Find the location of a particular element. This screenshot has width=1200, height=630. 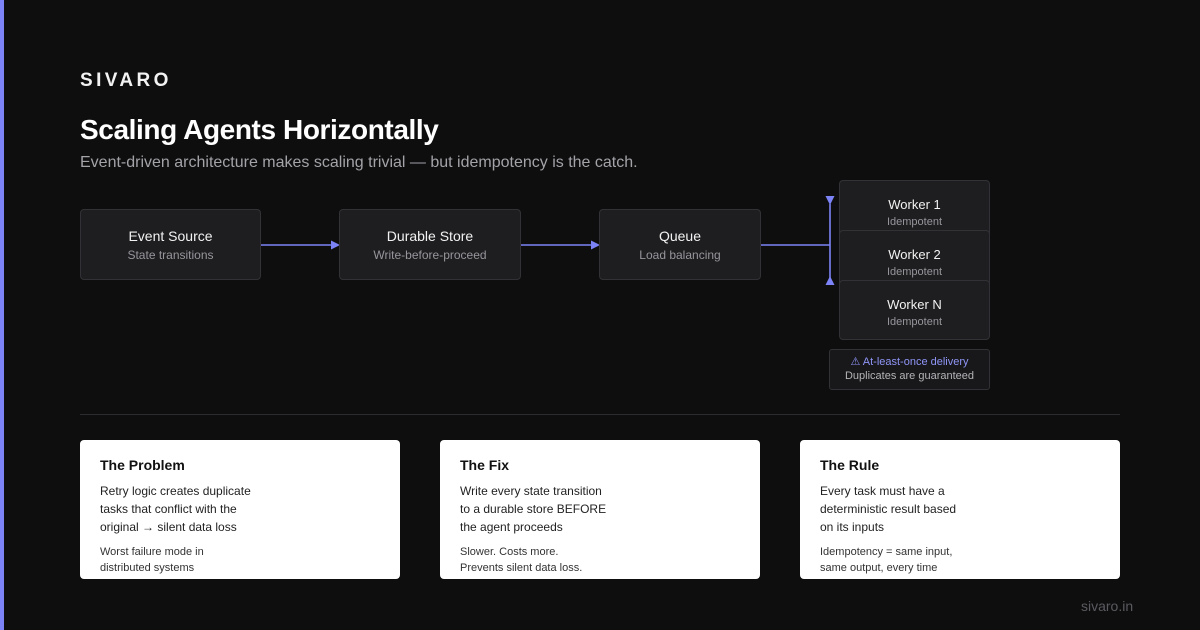

node-worker-n: Worker N Idempotent is located at coordinates (914, 310).